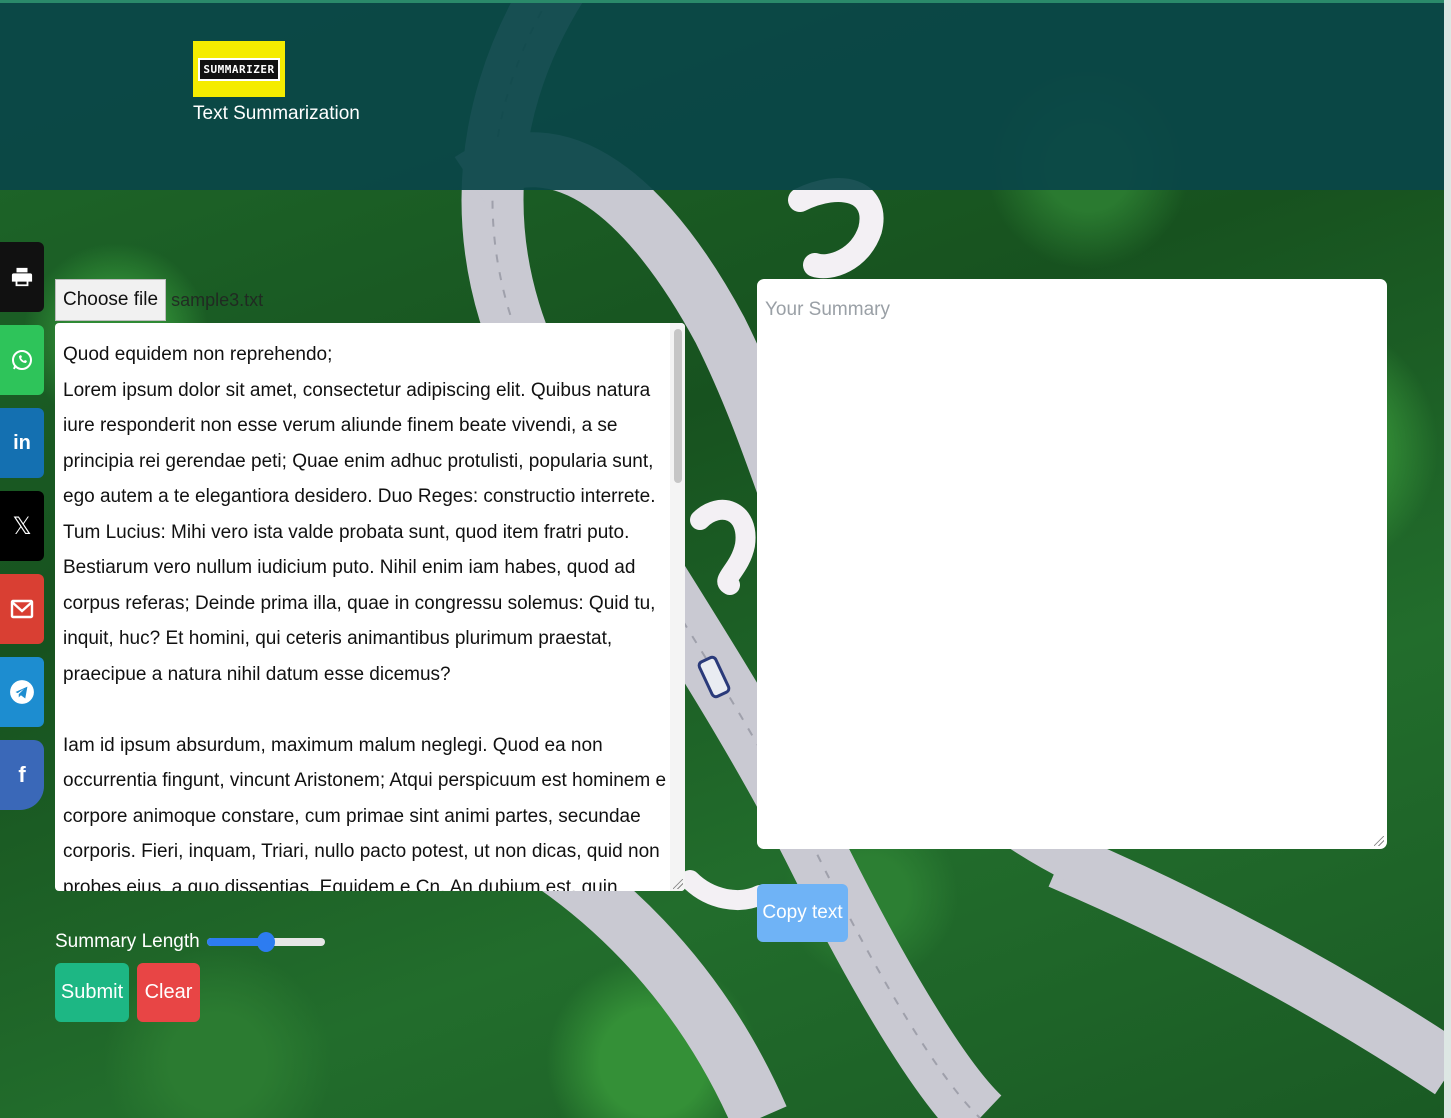 The width and height of the screenshot is (1451, 1118). Describe the element at coordinates (276, 113) in the screenshot. I see `brand-subtitle: Text Summarization` at that location.